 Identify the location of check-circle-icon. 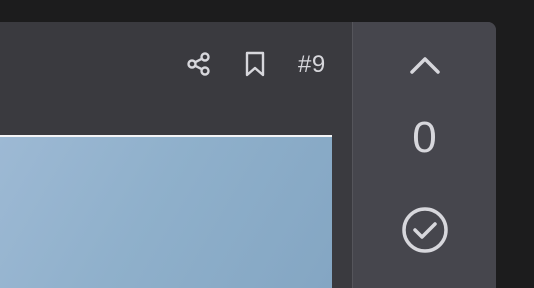
(425, 230).